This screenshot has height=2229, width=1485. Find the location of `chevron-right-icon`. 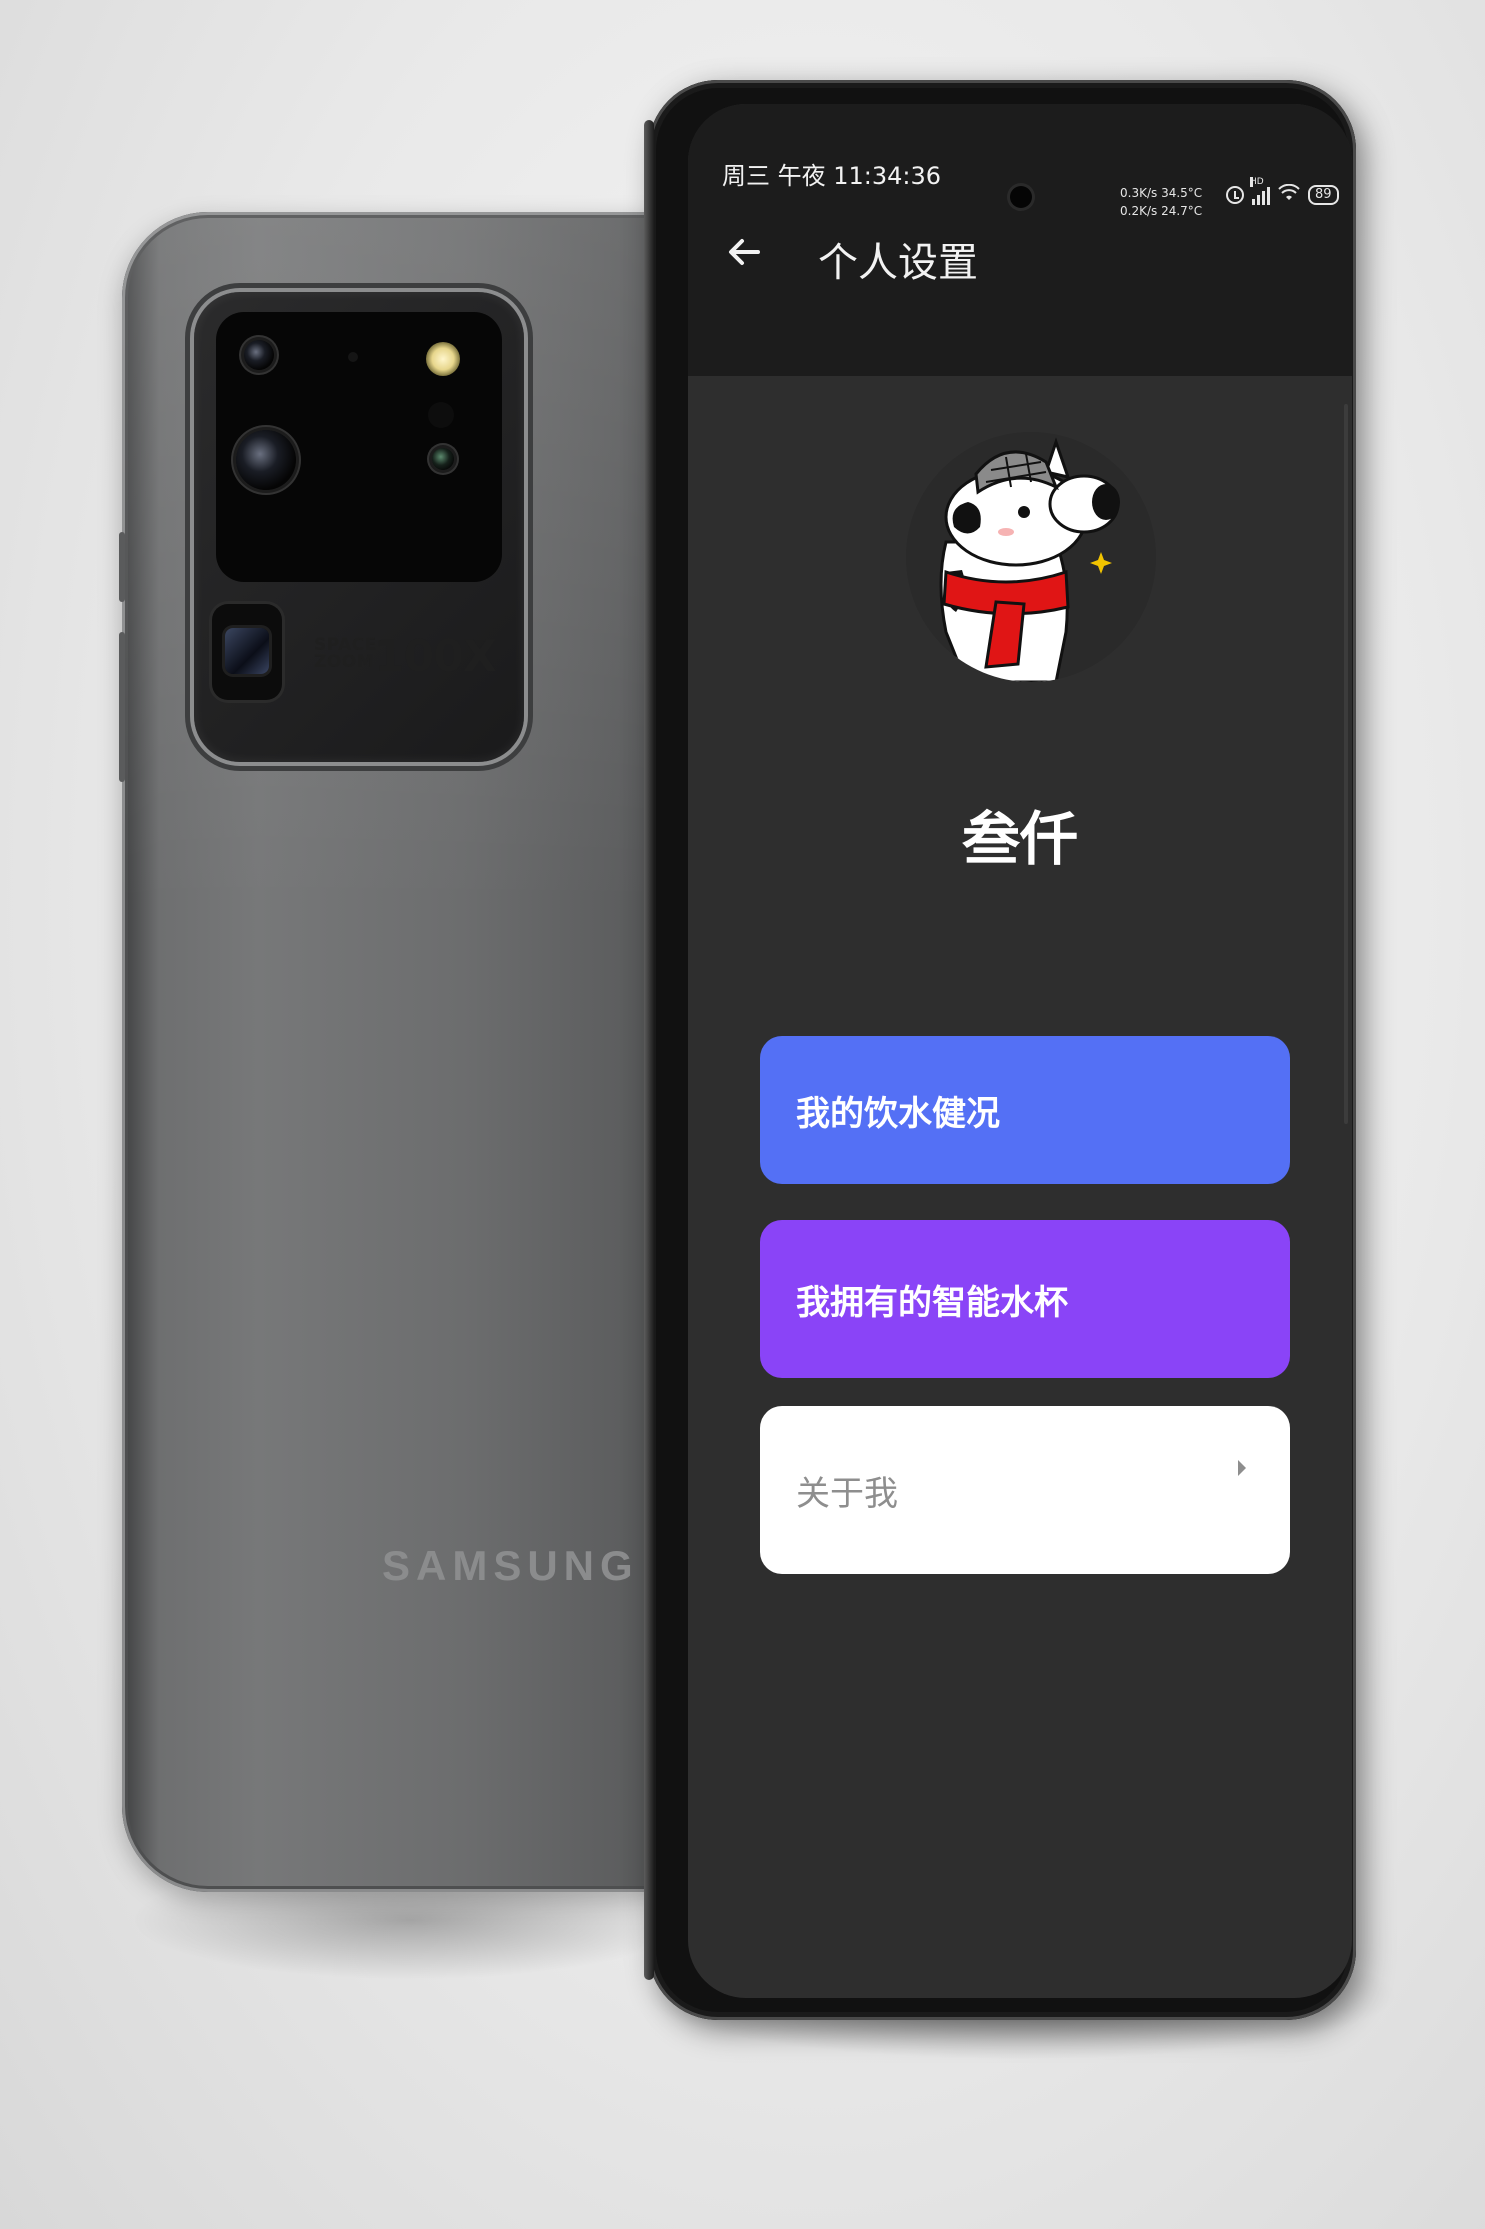

chevron-right-icon is located at coordinates (1242, 1468).